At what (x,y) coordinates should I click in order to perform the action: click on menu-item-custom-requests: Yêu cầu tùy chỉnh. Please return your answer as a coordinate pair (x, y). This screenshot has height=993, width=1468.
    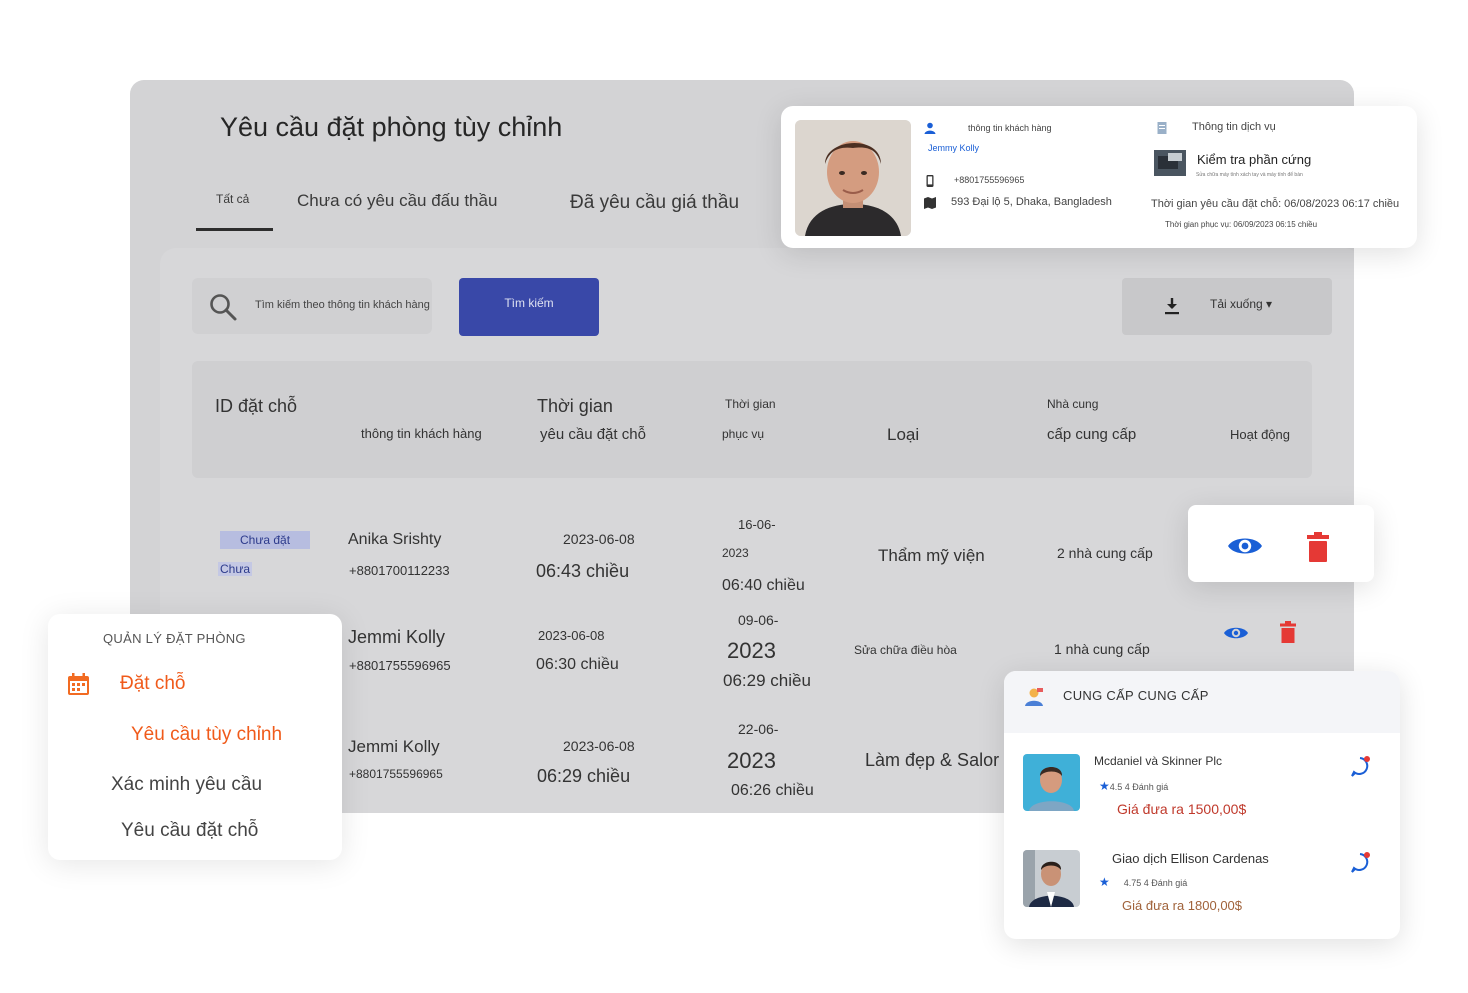
    Looking at the image, I should click on (206, 735).